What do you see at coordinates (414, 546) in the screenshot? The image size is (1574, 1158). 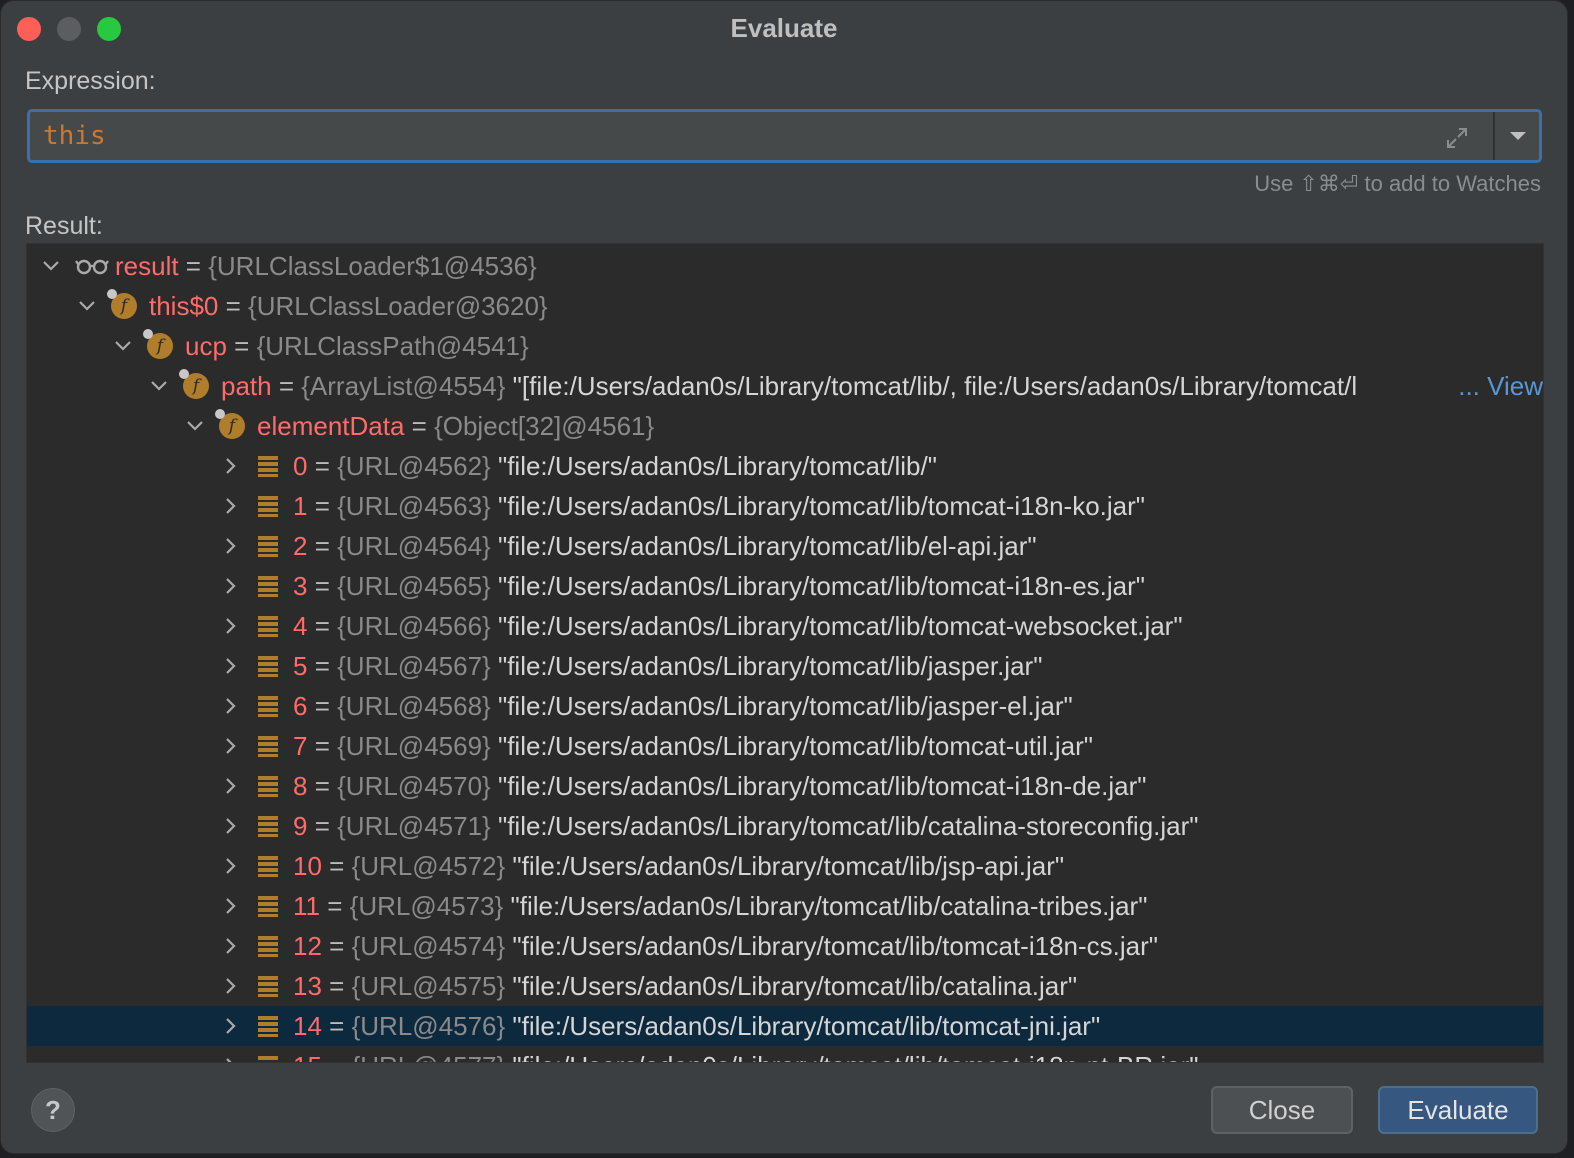 I see `variable-type: {URL@4564}` at bounding box center [414, 546].